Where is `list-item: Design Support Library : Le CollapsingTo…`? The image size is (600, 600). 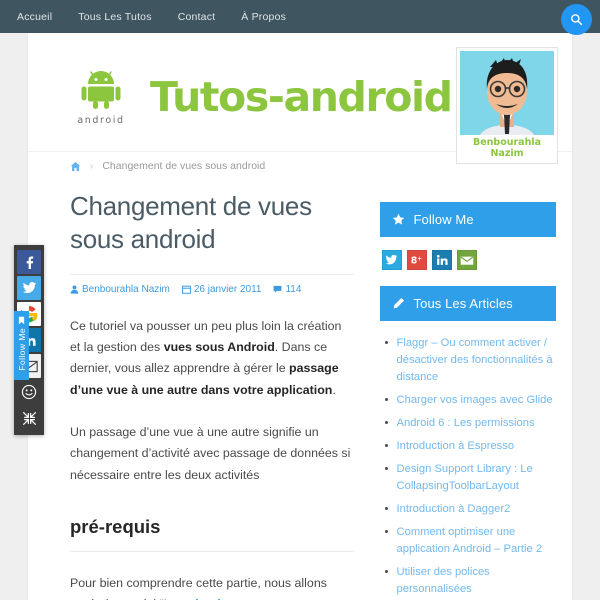
list-item: Design Support Library : Le CollapsingTo… is located at coordinates (470, 478).